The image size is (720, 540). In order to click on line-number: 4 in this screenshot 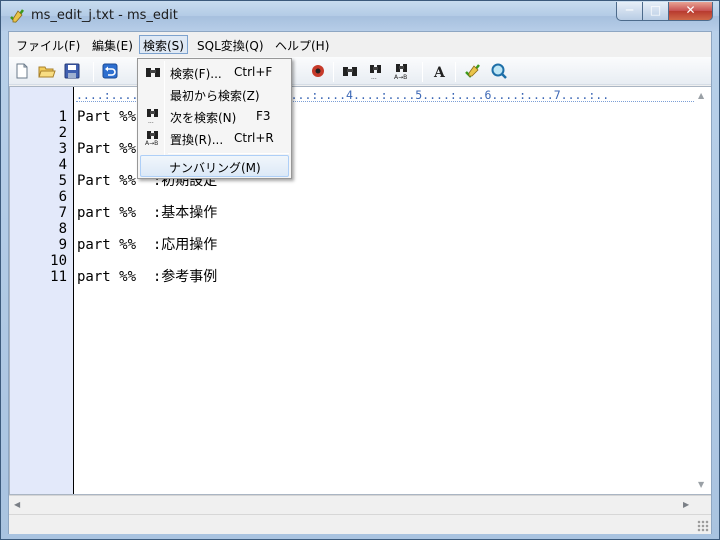, I will do `click(62, 165)`.